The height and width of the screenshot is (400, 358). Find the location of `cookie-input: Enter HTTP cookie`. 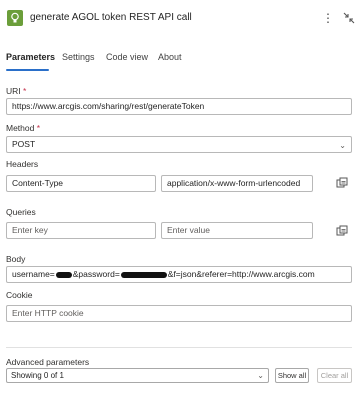

cookie-input: Enter HTTP cookie is located at coordinates (179, 313).